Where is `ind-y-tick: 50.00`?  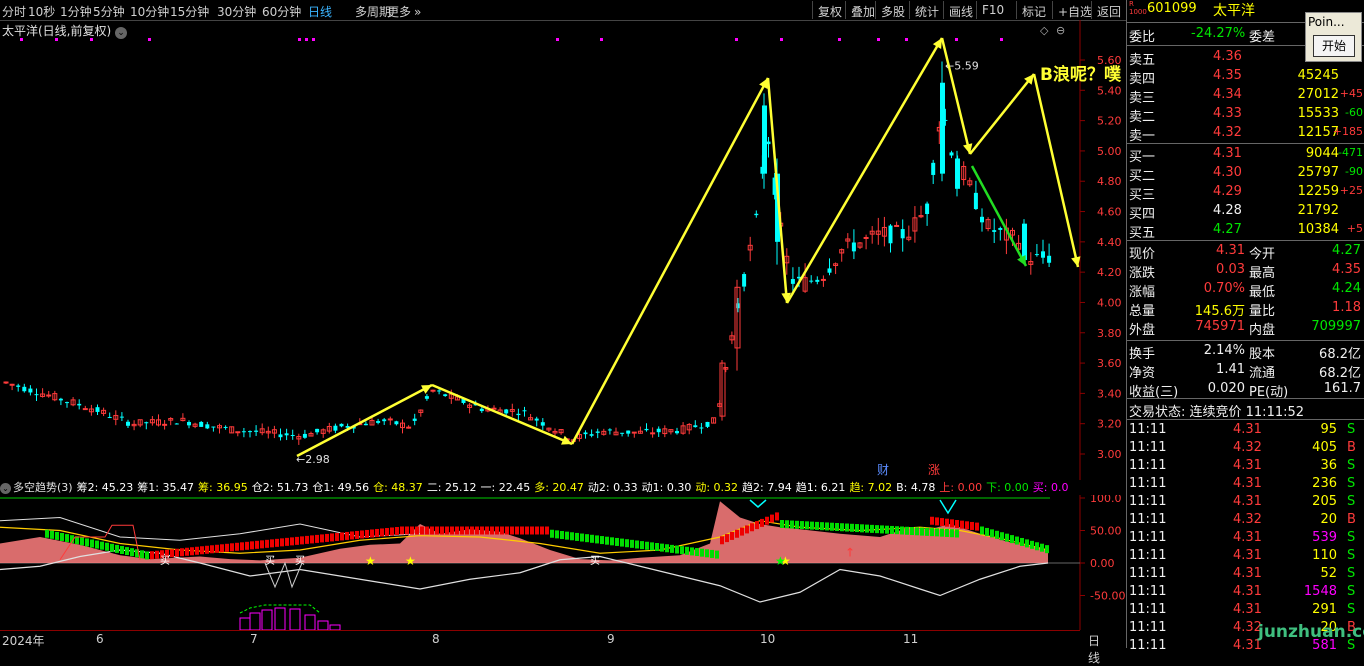 ind-y-tick: 50.00 is located at coordinates (1106, 531).